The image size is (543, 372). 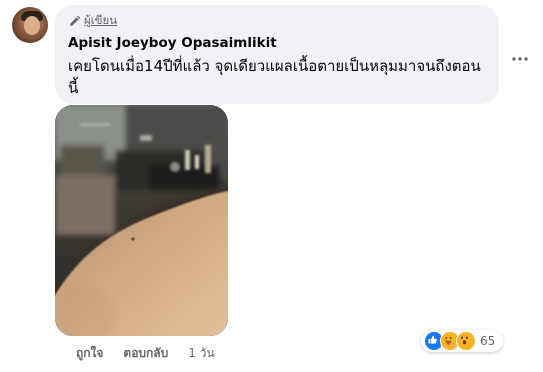 I want to click on author-badge-label: ผู้เขียน, so click(x=101, y=20).